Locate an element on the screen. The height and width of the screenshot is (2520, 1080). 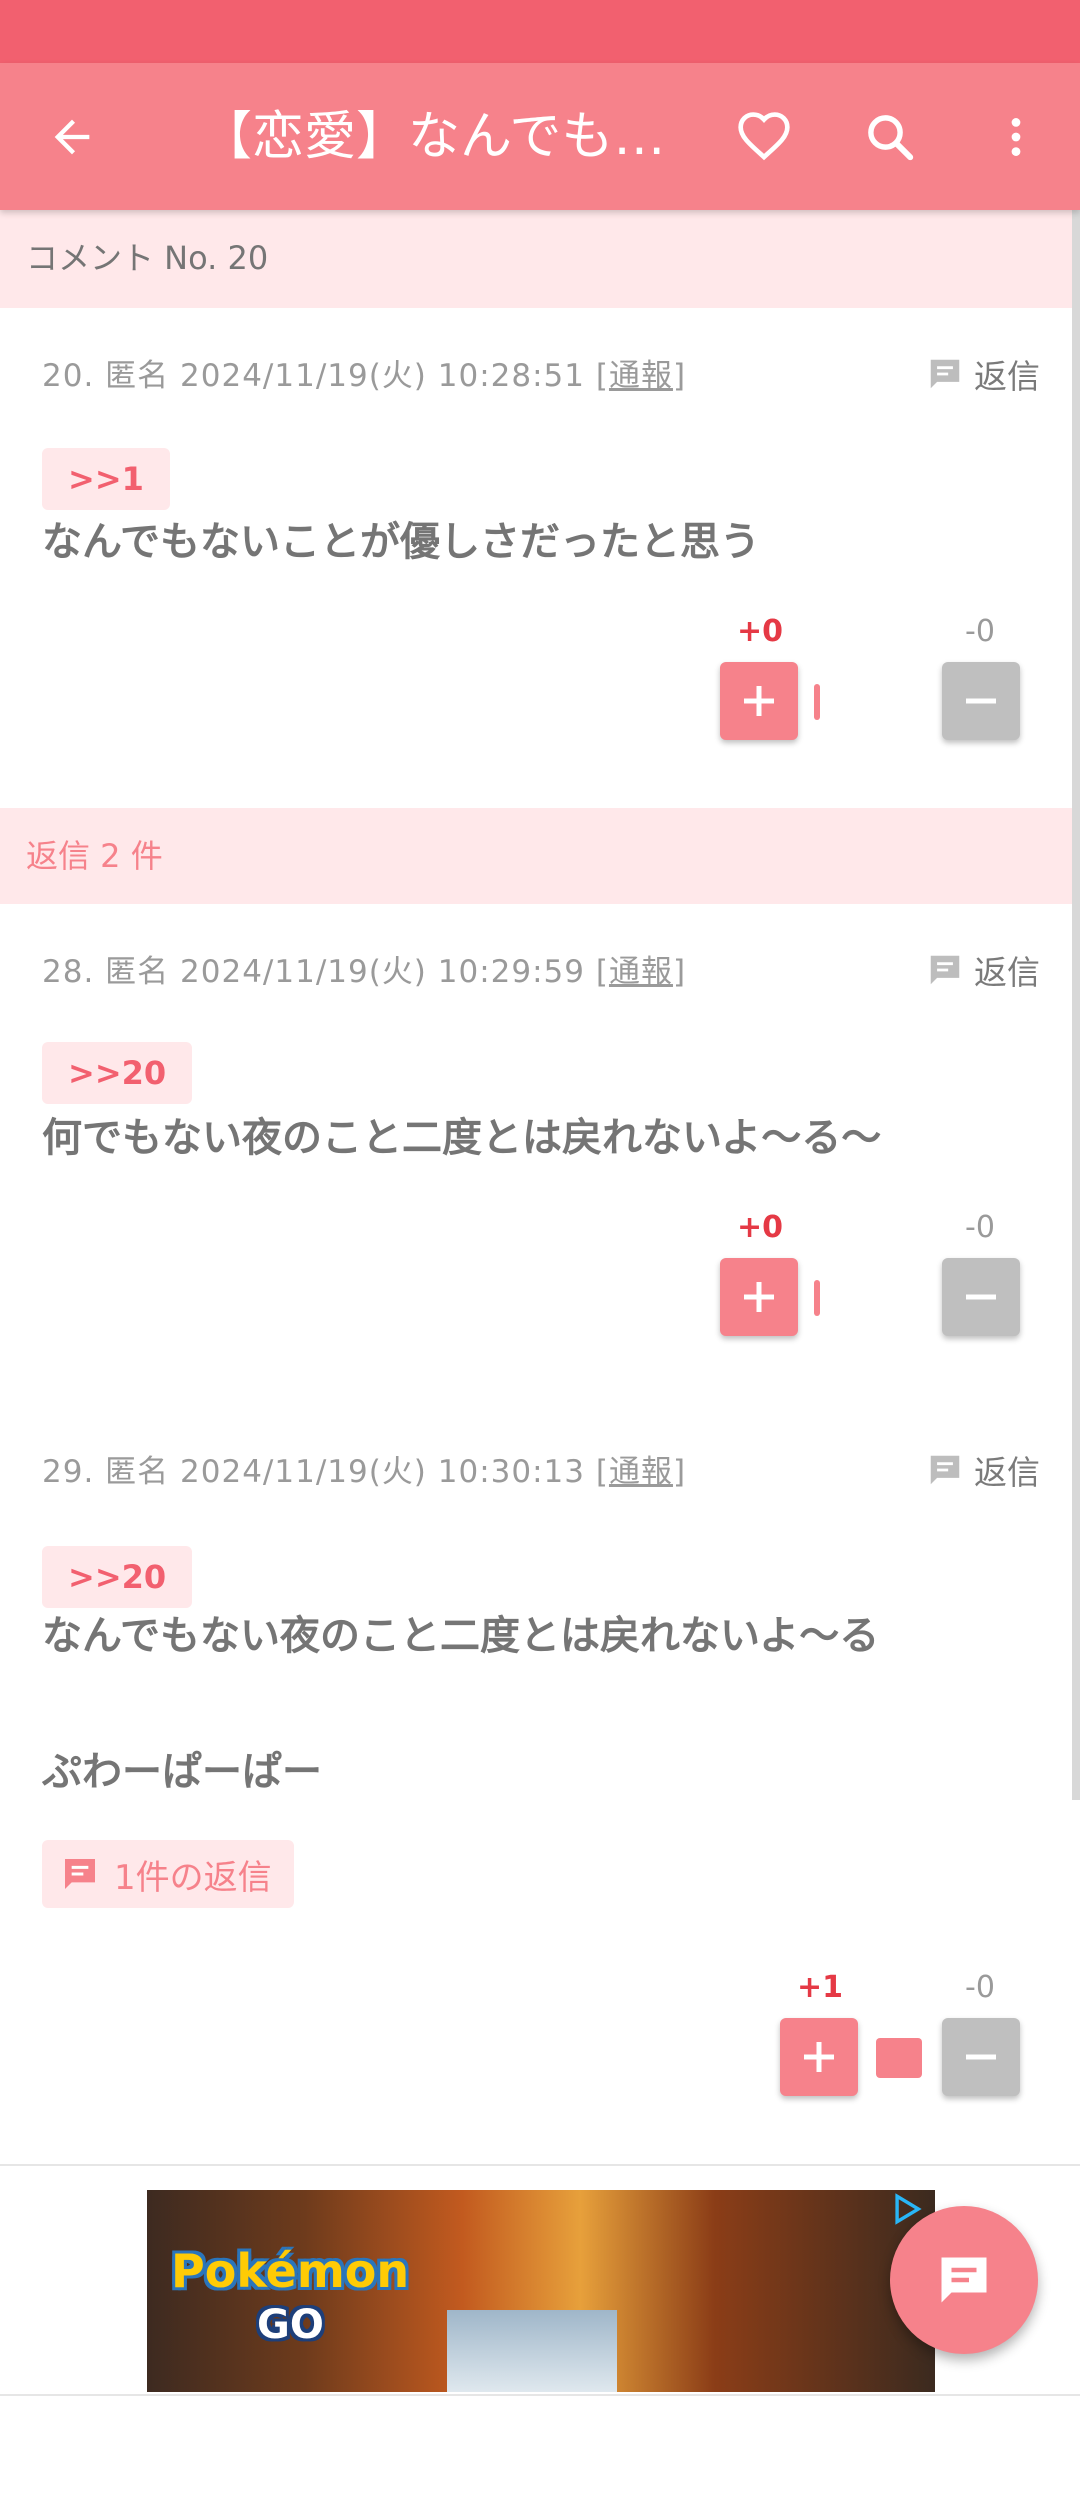
comment-meta: 29. 匿名 2024/11/19(火) 10:30:13 [通報] is located at coordinates (364, 1468).